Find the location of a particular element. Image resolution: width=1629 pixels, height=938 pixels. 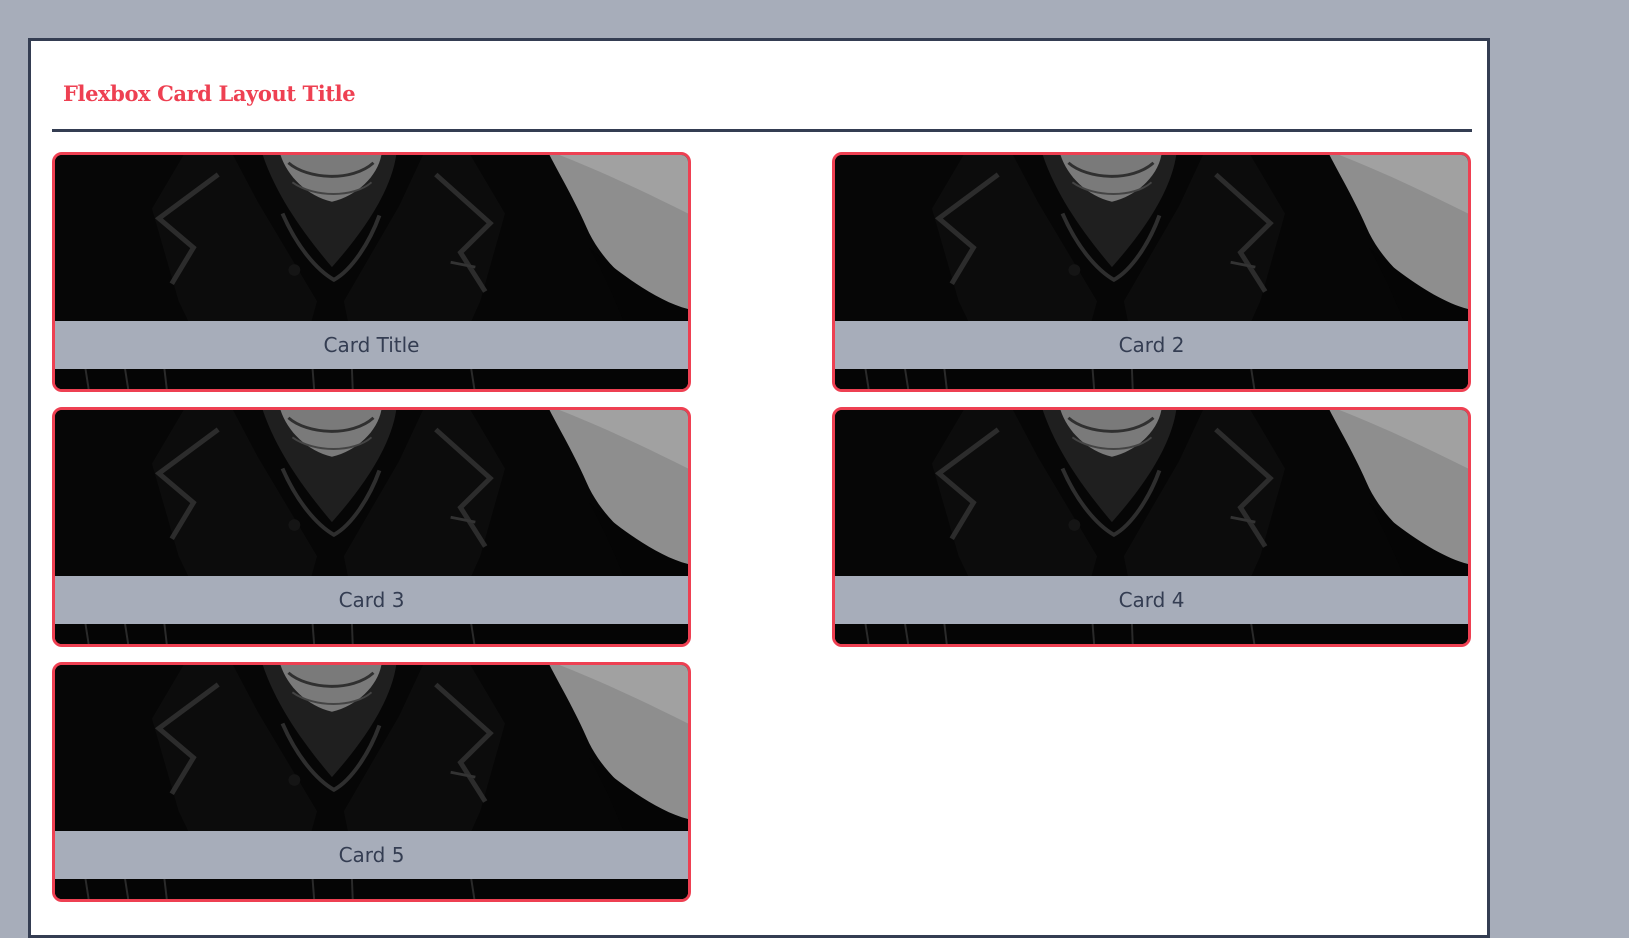

title-divider is located at coordinates (762, 130).